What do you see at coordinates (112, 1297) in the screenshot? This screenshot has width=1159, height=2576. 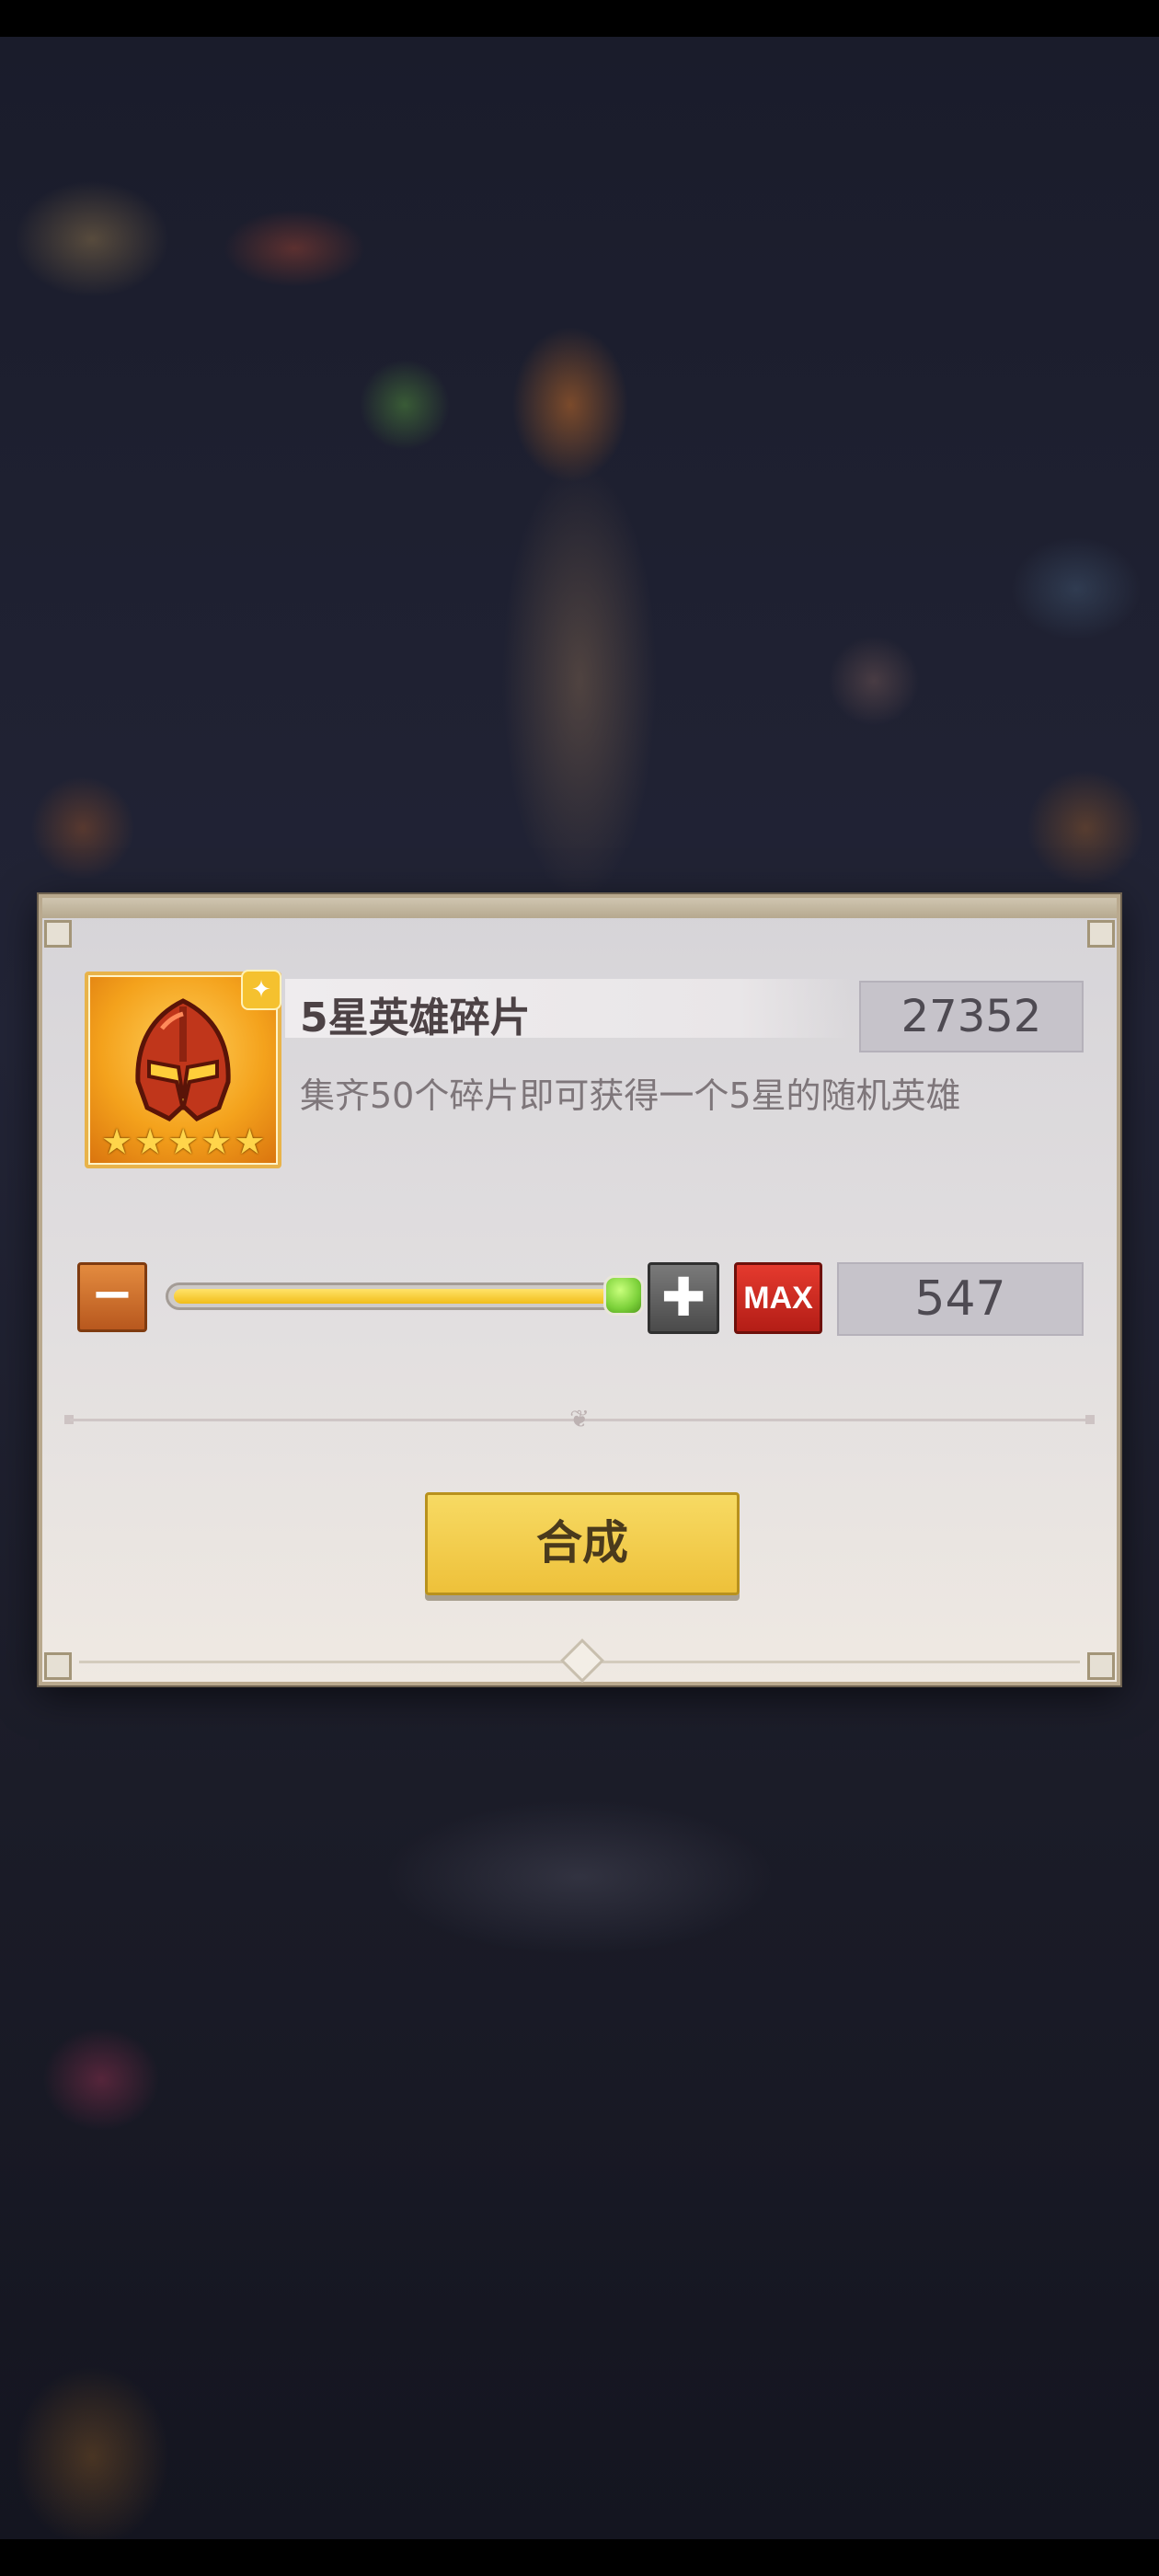 I see `decrease-button: −` at bounding box center [112, 1297].